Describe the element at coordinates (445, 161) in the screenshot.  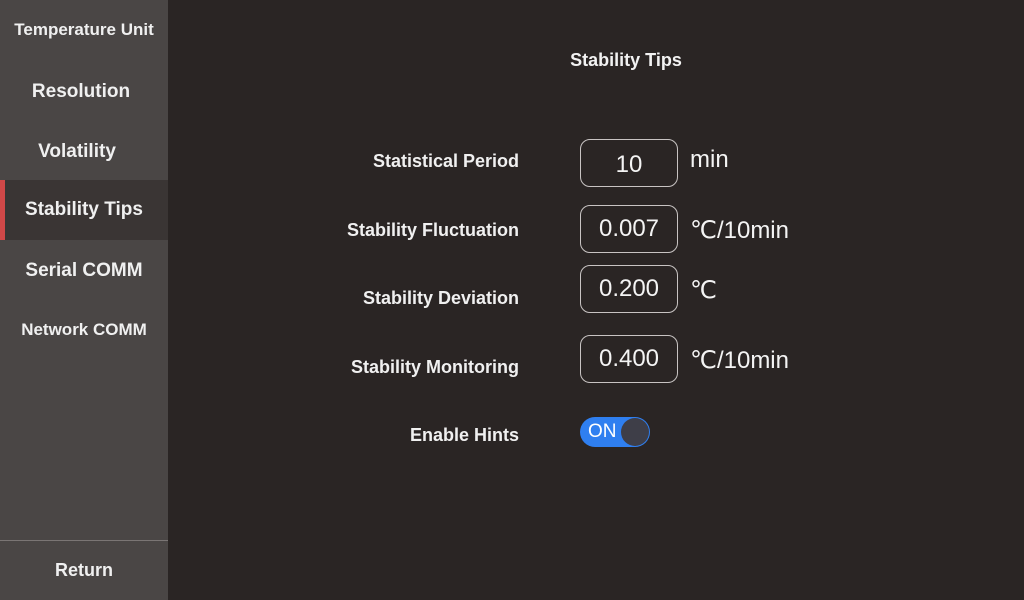
I see `statistical-period-label: Statistical Period` at that location.